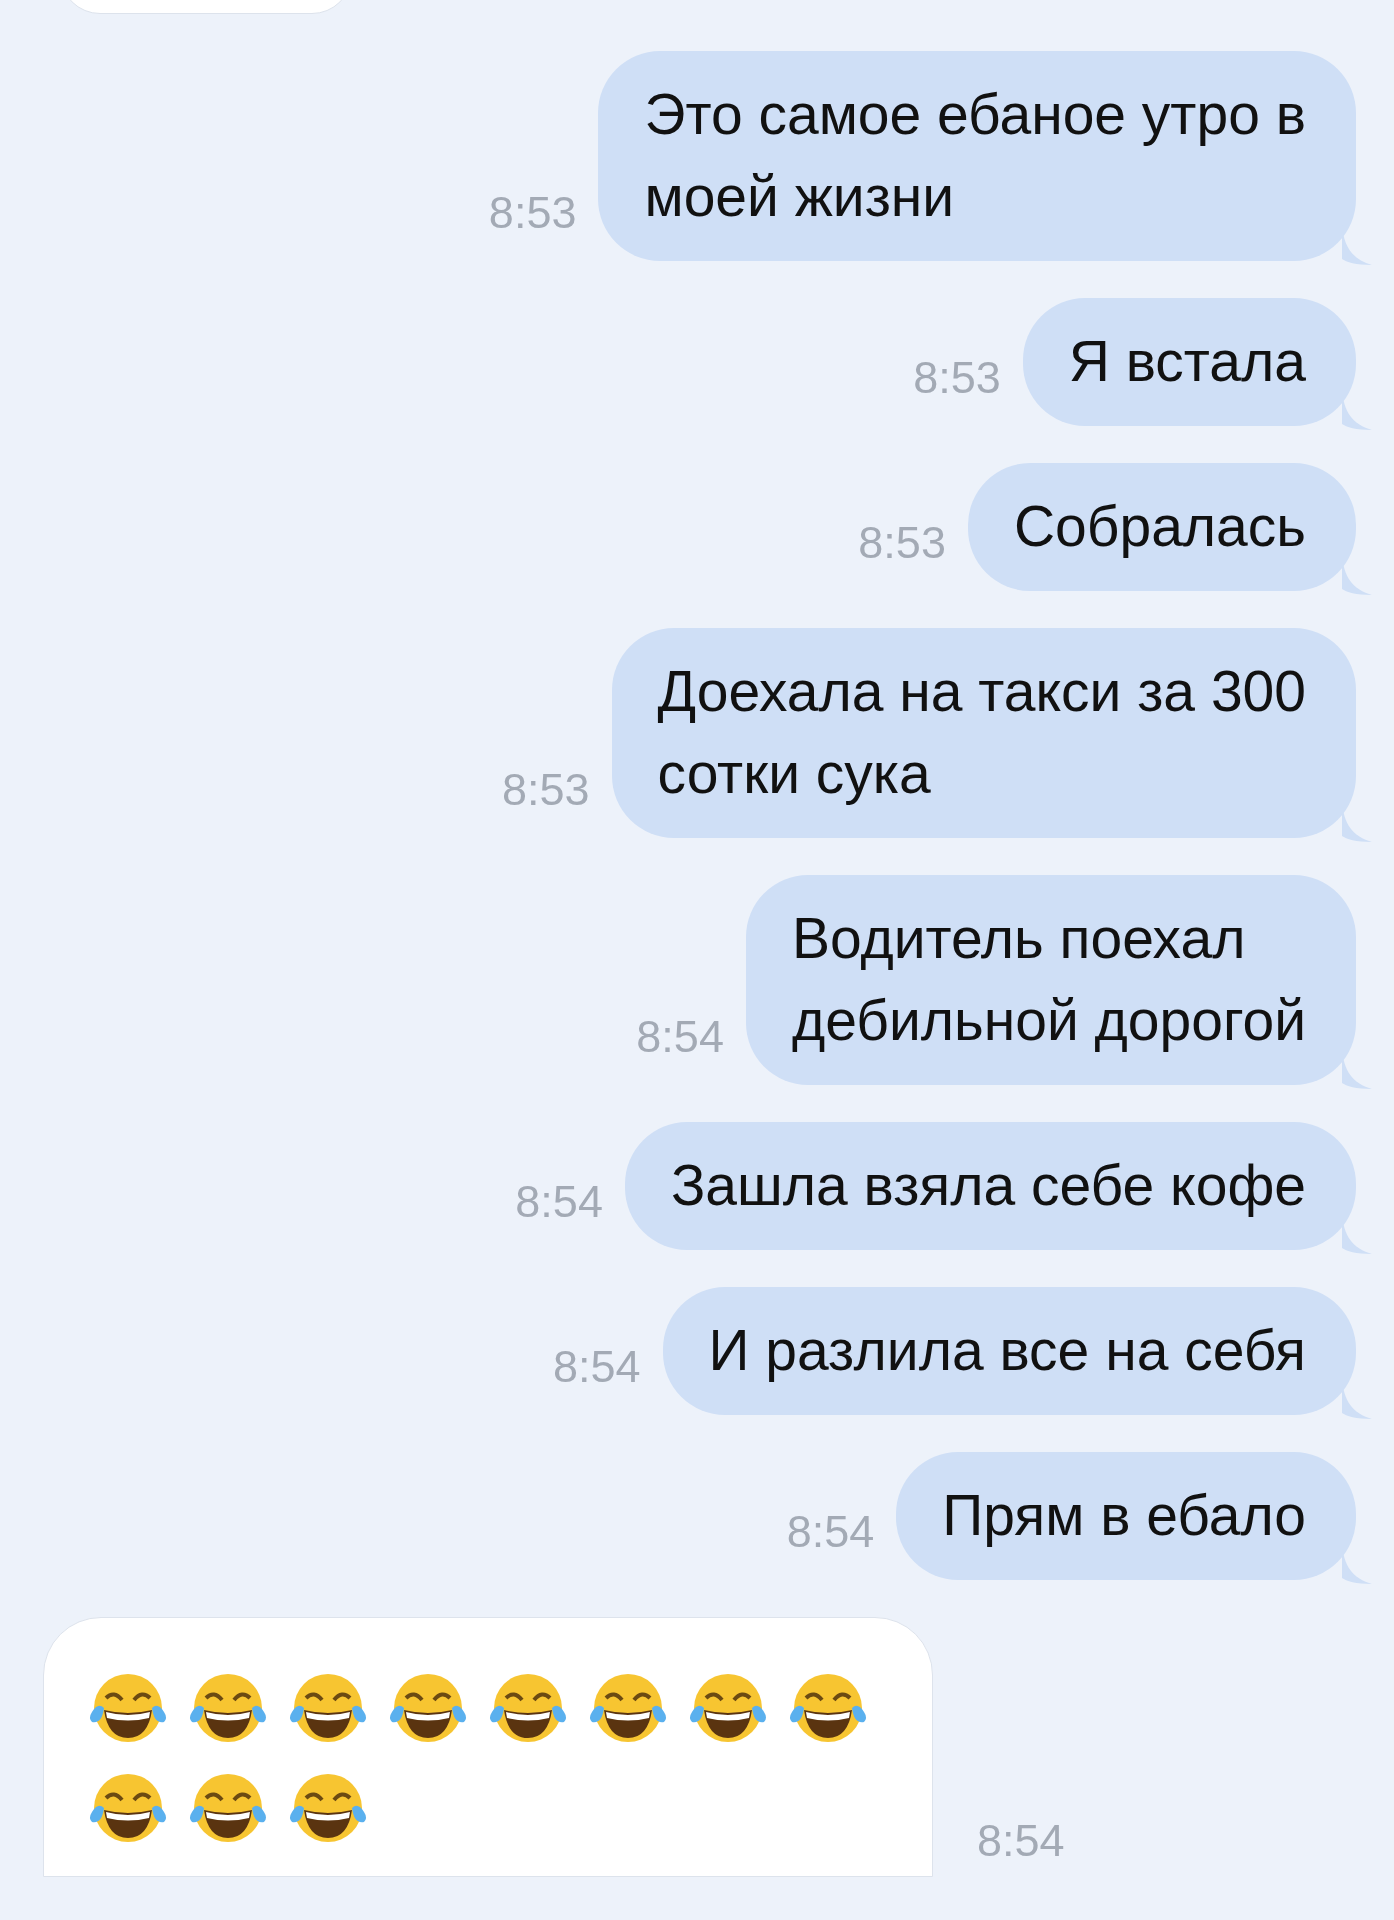  I want to click on message-text: Прям в ебало, so click(1124, 1515).